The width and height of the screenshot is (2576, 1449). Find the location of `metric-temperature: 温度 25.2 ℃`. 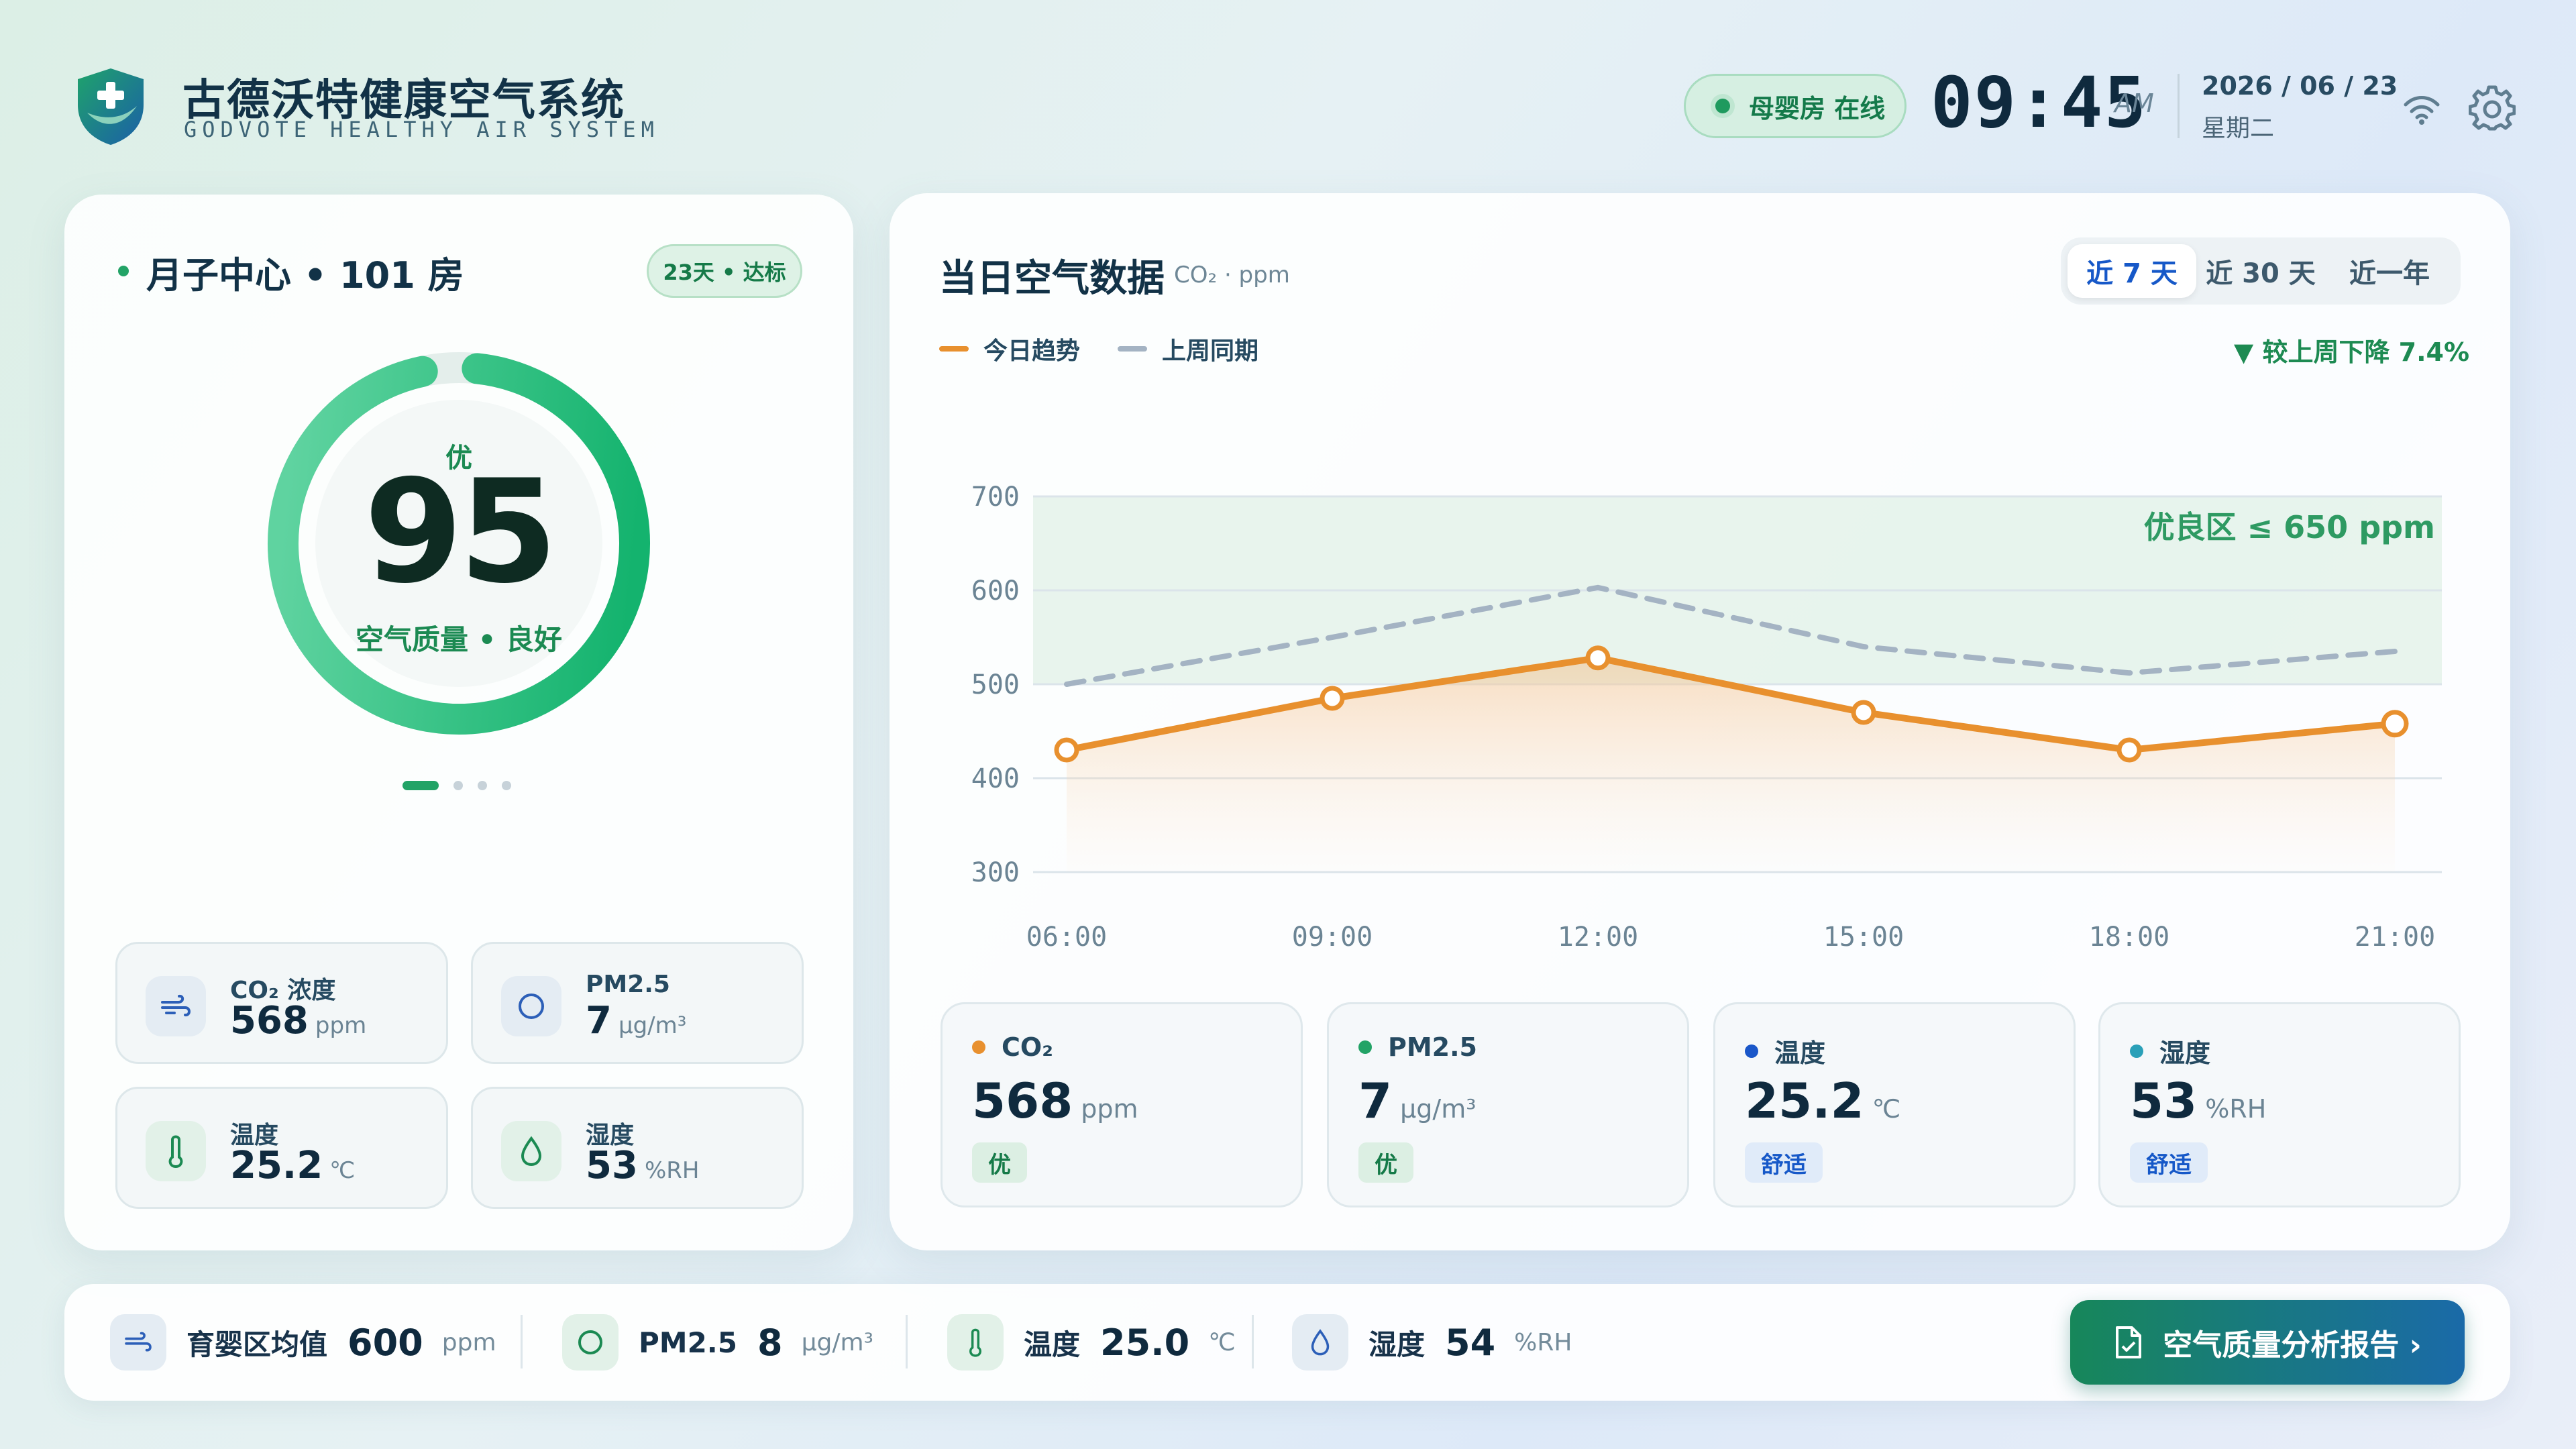

metric-temperature: 温度 25.2 ℃ is located at coordinates (281, 1148).